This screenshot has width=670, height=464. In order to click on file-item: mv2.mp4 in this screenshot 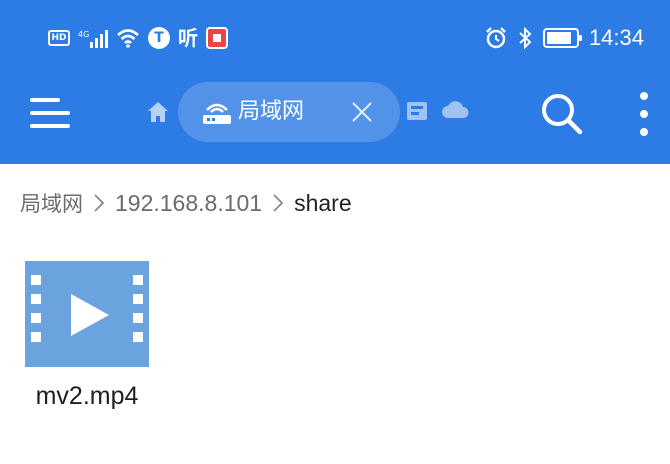, I will do `click(90, 336)`.